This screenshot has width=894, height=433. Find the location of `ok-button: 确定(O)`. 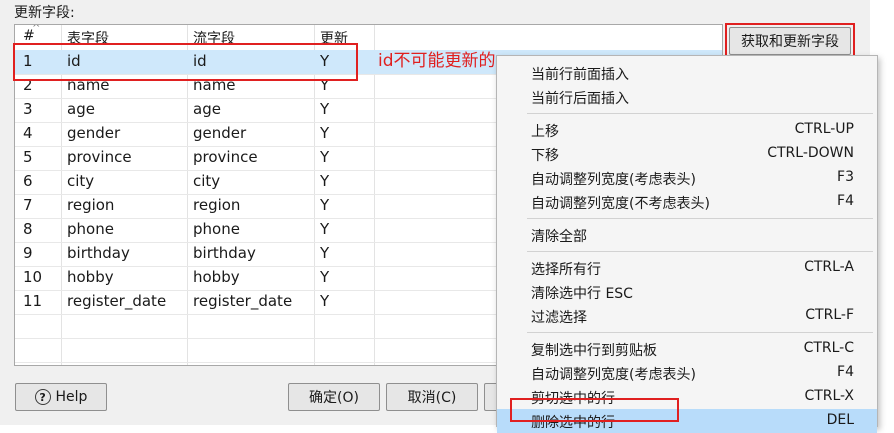

ok-button: 确定(O) is located at coordinates (334, 397).